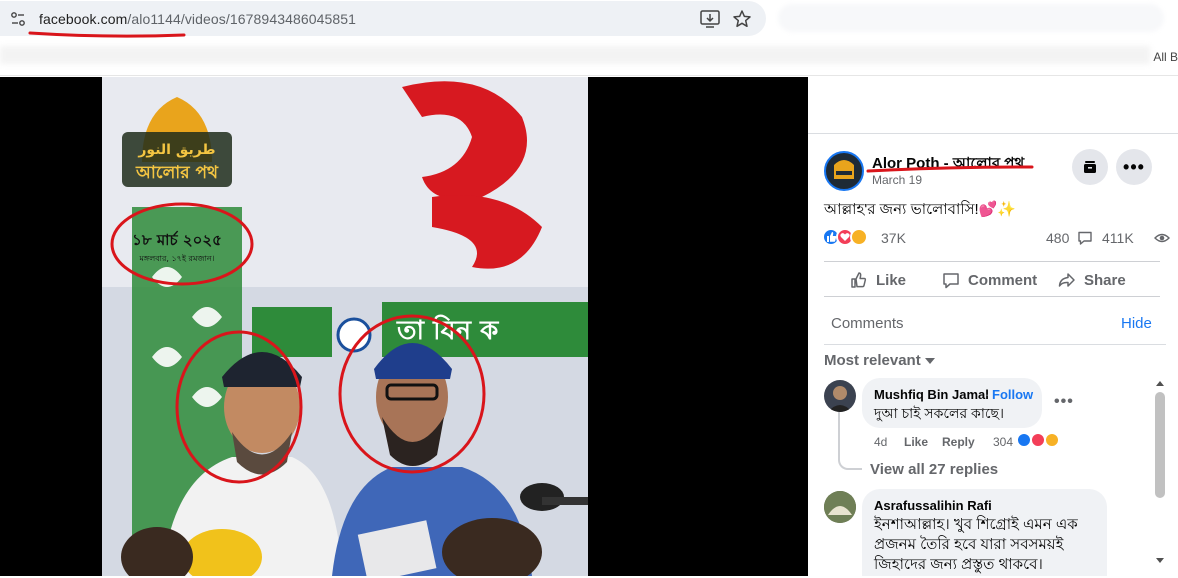 Image resolution: width=1178 pixels, height=578 pixels. I want to click on site-settings-icon, so click(18, 19).